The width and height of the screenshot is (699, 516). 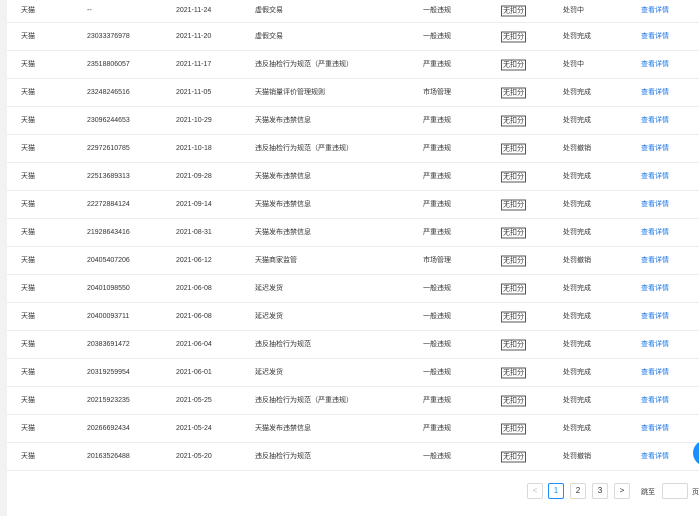 What do you see at coordinates (194, 400) in the screenshot?
I see `date-cell: 2021-05-25` at bounding box center [194, 400].